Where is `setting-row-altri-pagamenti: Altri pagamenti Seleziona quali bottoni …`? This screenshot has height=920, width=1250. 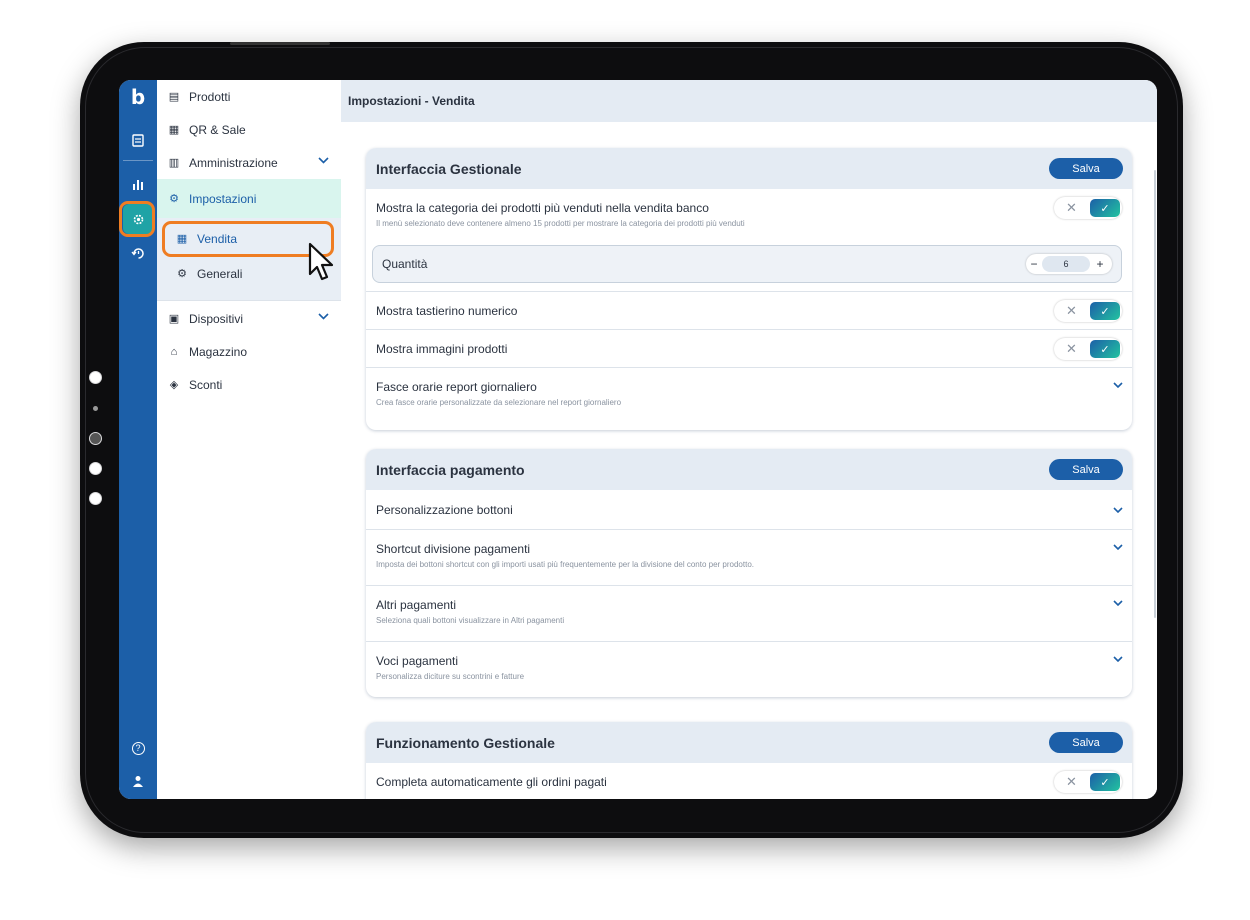
setting-row-altri-pagamenti: Altri pagamenti Seleziona quali bottoni … is located at coordinates (749, 613).